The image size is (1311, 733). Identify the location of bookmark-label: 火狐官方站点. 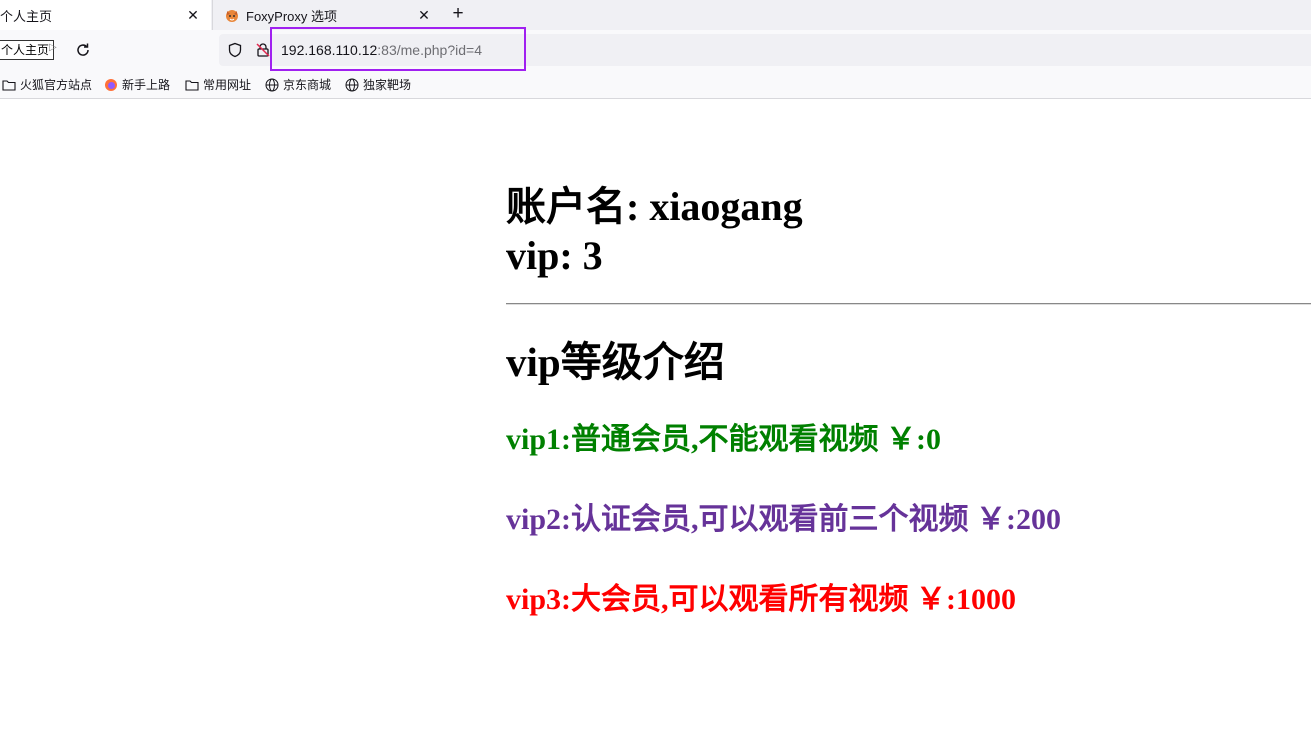
(56, 85).